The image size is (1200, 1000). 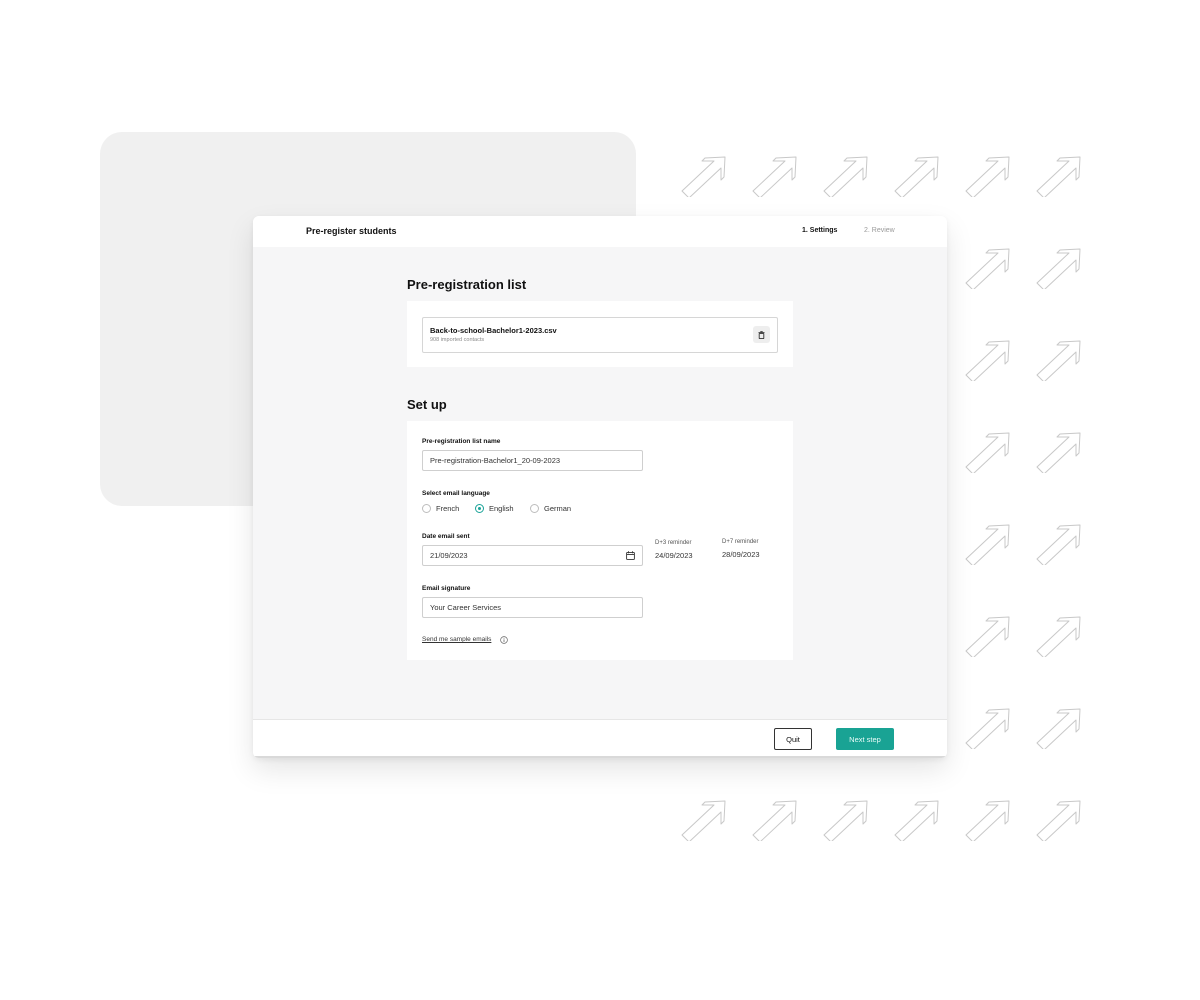 I want to click on bottom-action-bar: Quit Next step, so click(x=600, y=738).